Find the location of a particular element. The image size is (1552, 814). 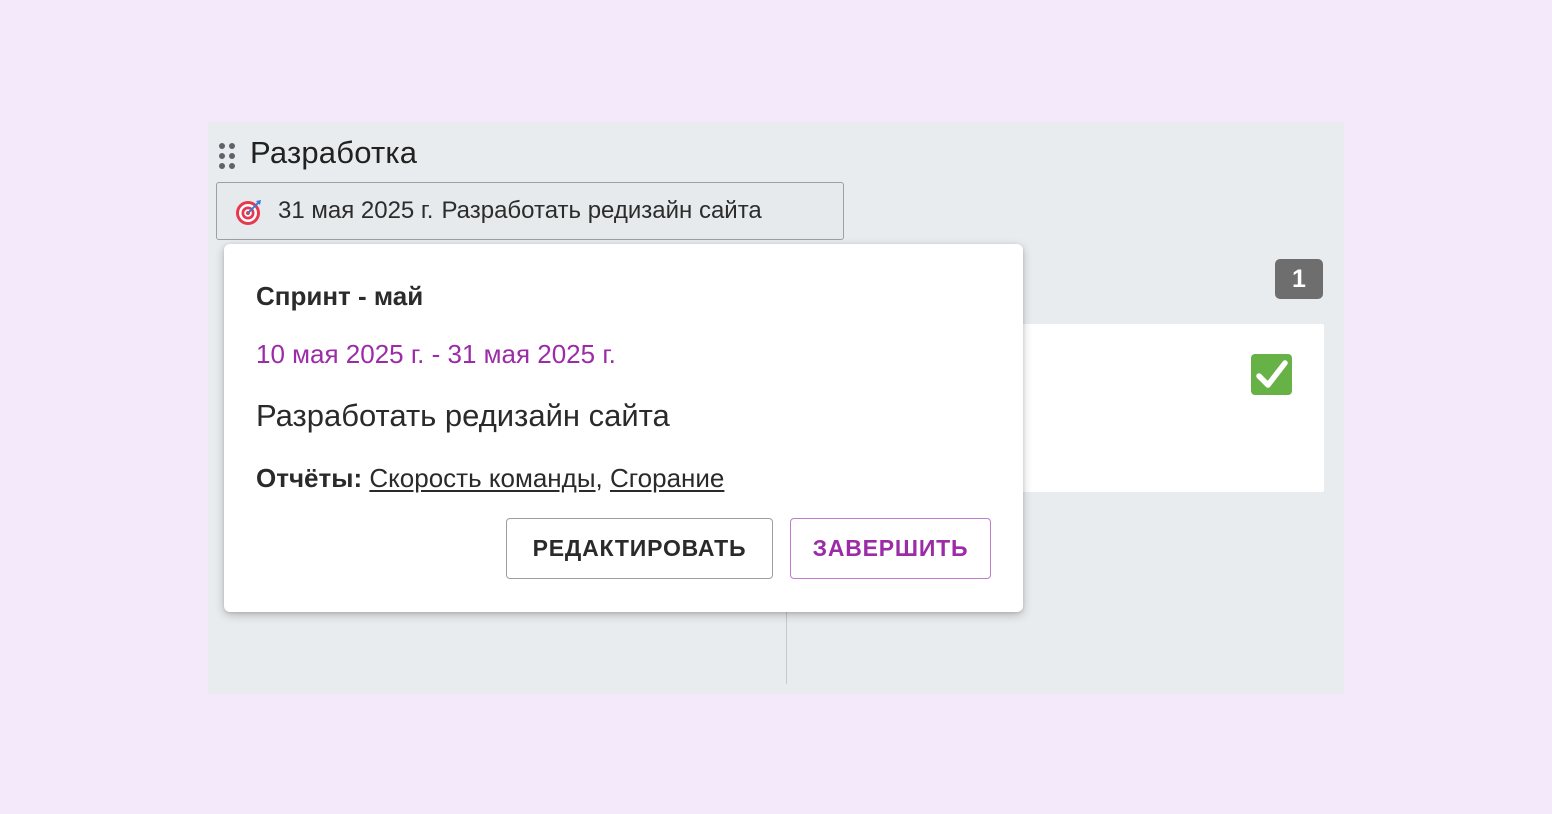

reports-row: Отчёты: Скорость команды, Сгорание is located at coordinates (490, 478).